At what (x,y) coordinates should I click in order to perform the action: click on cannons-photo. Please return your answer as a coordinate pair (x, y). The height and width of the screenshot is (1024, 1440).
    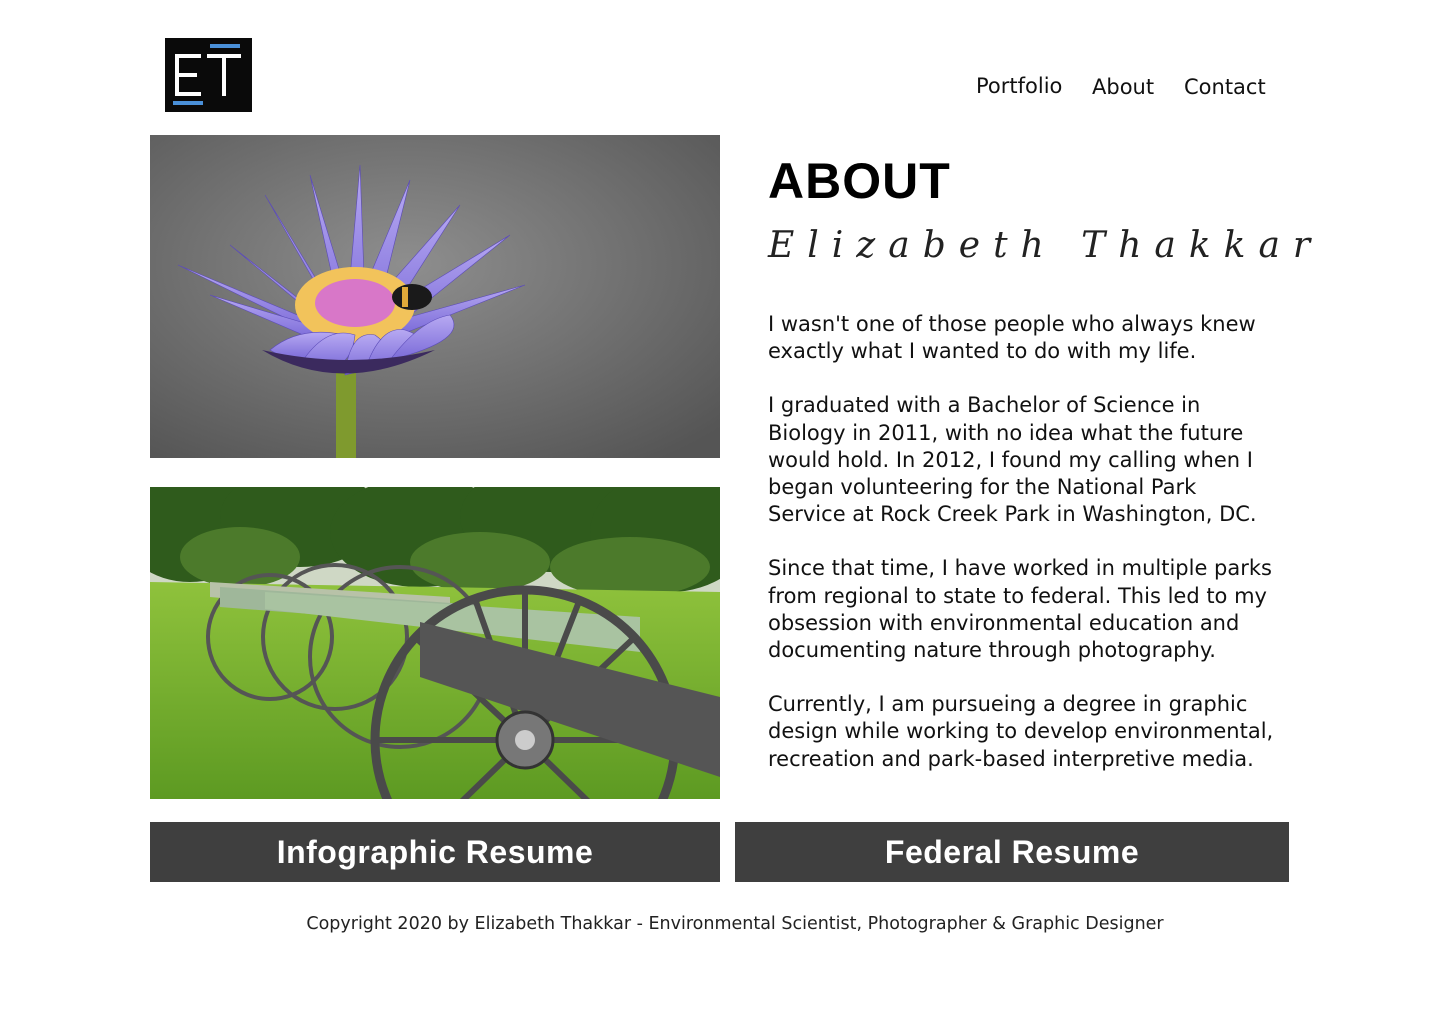
    Looking at the image, I should click on (435, 643).